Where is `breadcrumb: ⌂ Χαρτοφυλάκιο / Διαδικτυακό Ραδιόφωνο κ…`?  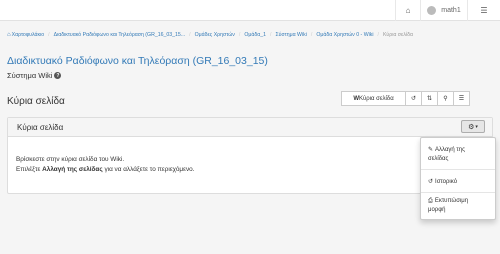 breadcrumb: ⌂ Χαρτοφυλάκιο / Διαδικτυακό Ραδιόφωνο κ… is located at coordinates (210, 35).